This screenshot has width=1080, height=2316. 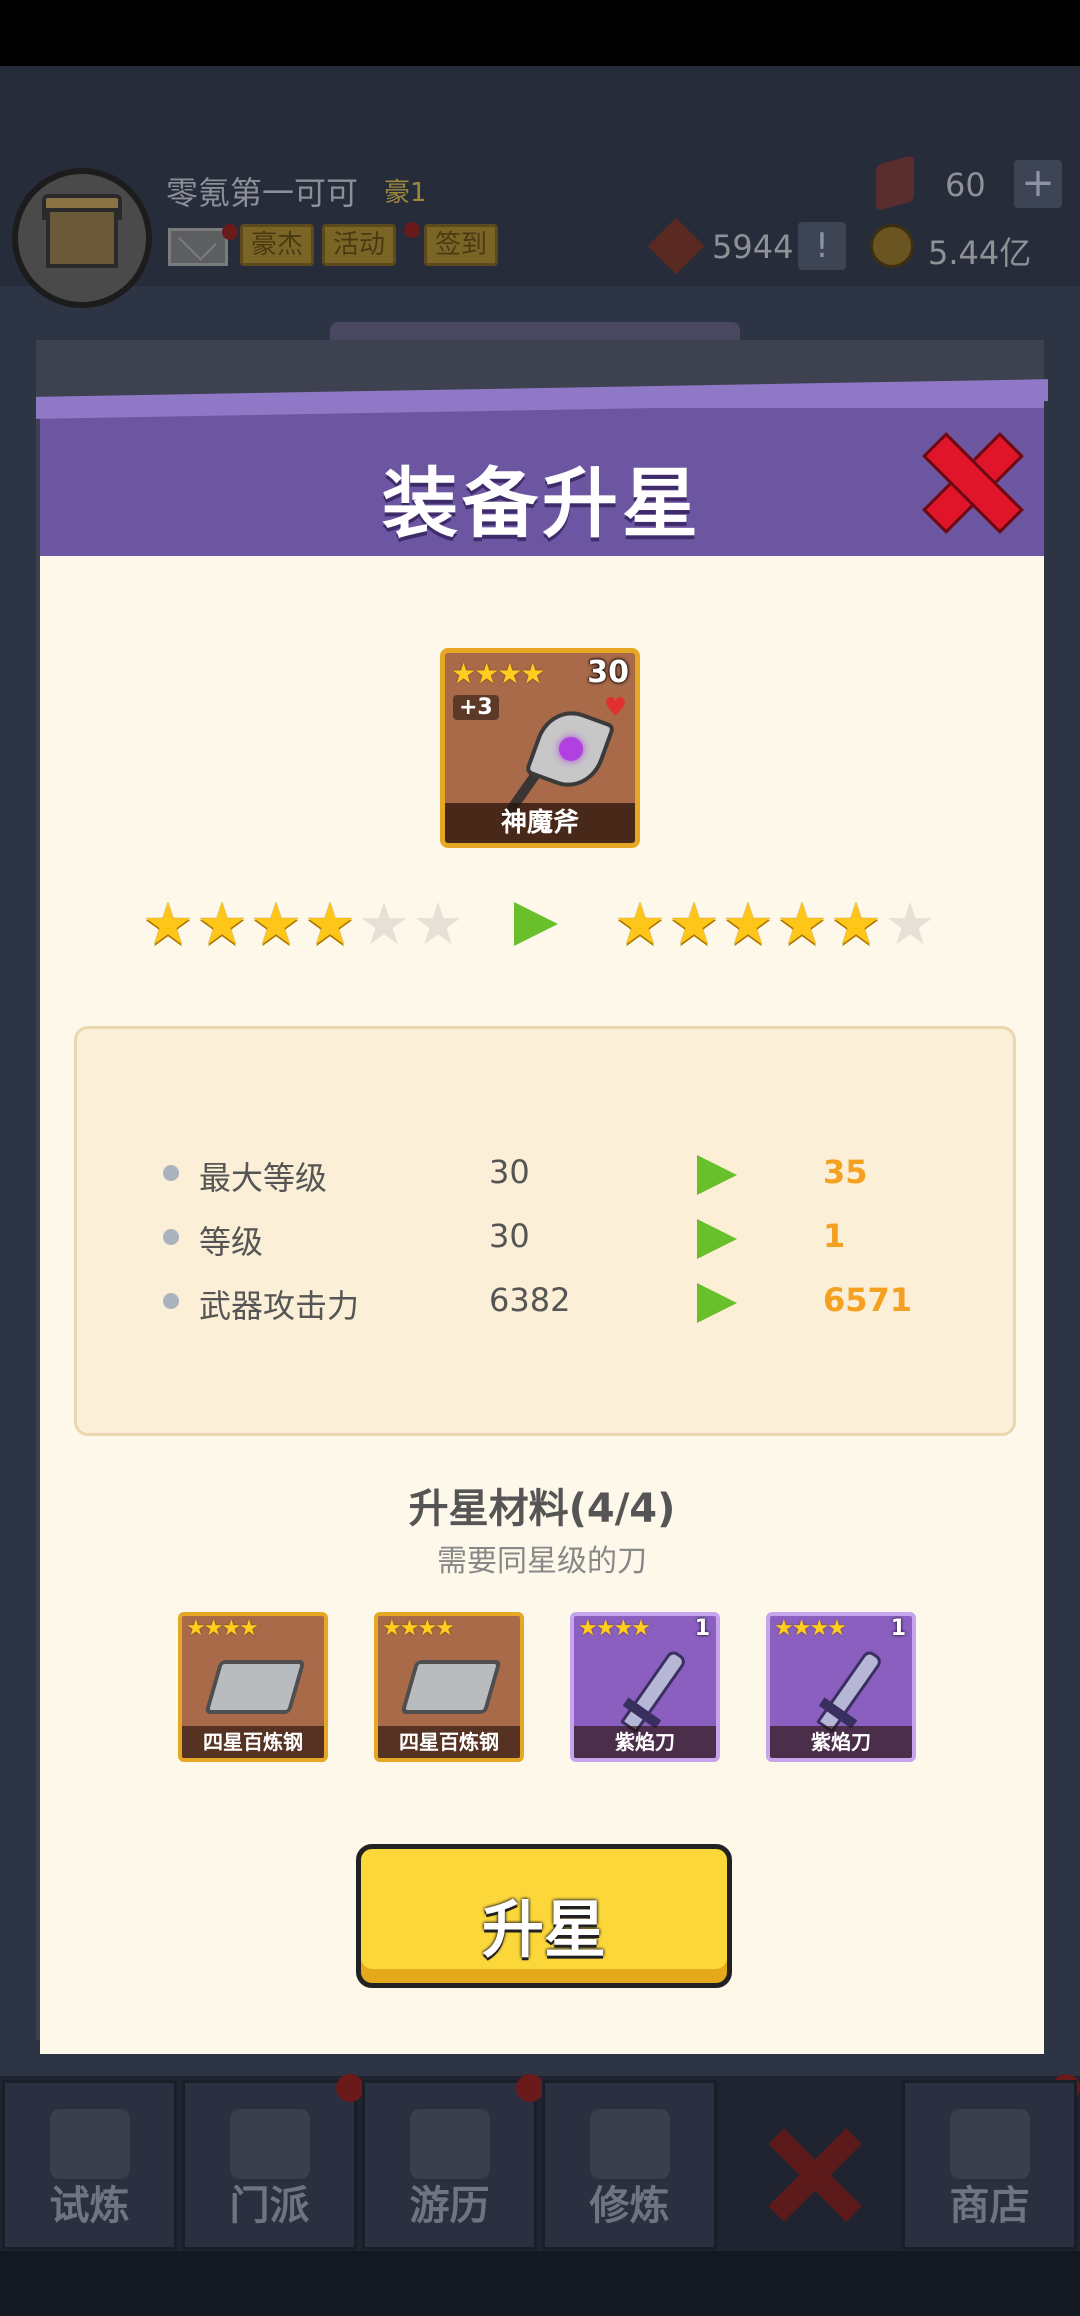 I want to click on trial-icon, so click(x=89, y=2144).